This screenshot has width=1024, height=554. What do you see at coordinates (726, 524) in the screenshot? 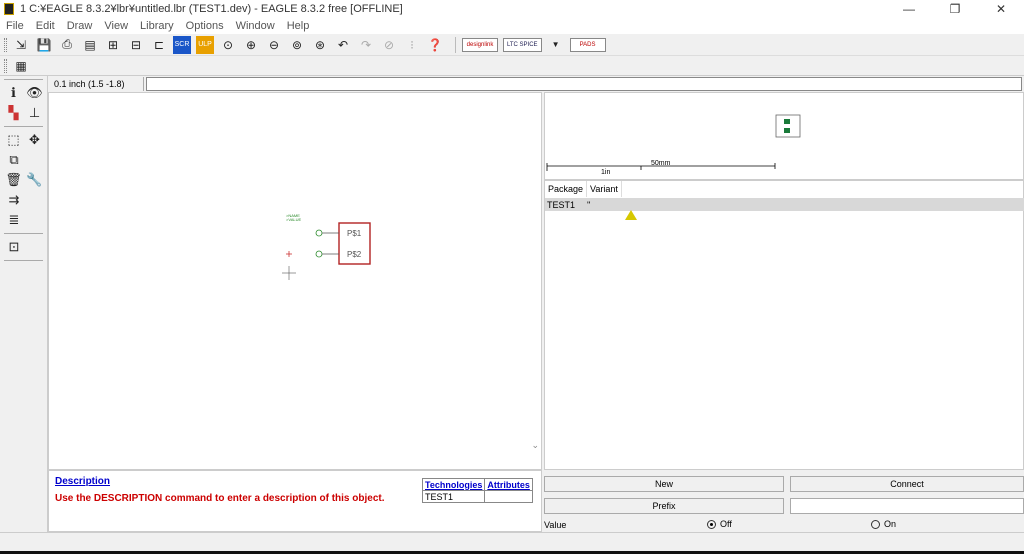
I see `off-label: Off` at bounding box center [726, 524].